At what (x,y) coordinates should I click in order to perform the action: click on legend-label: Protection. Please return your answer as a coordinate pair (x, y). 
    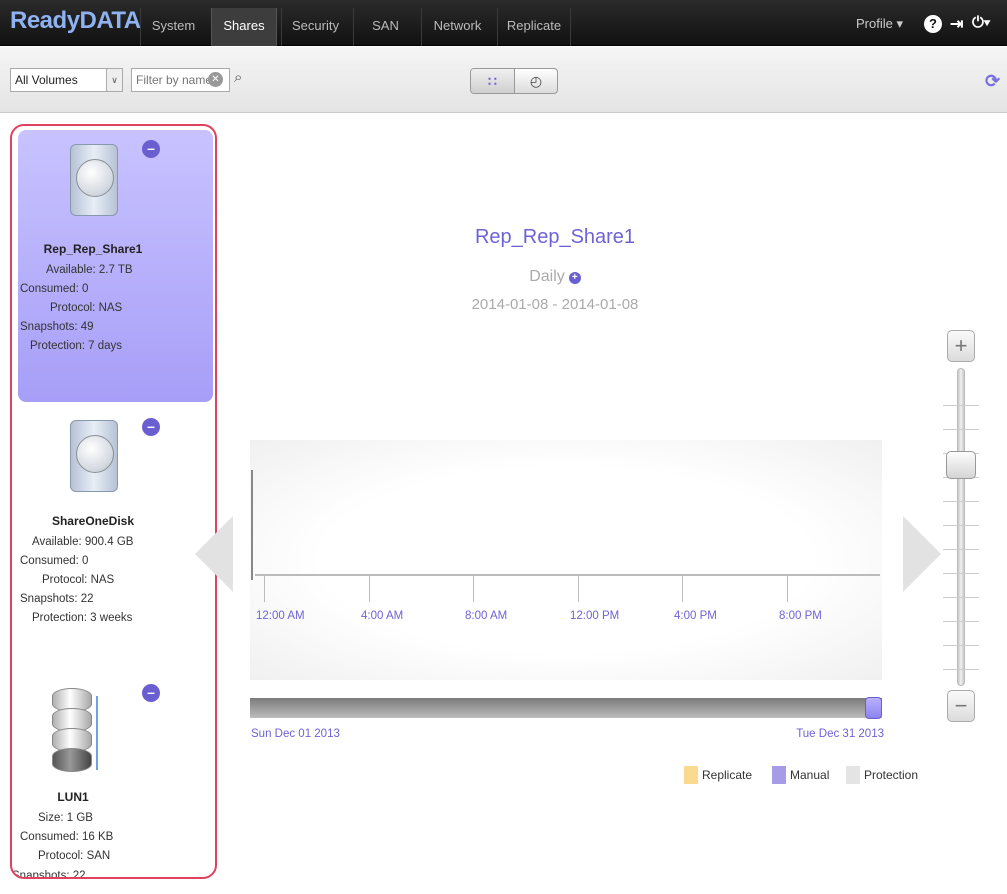
    Looking at the image, I should click on (891, 775).